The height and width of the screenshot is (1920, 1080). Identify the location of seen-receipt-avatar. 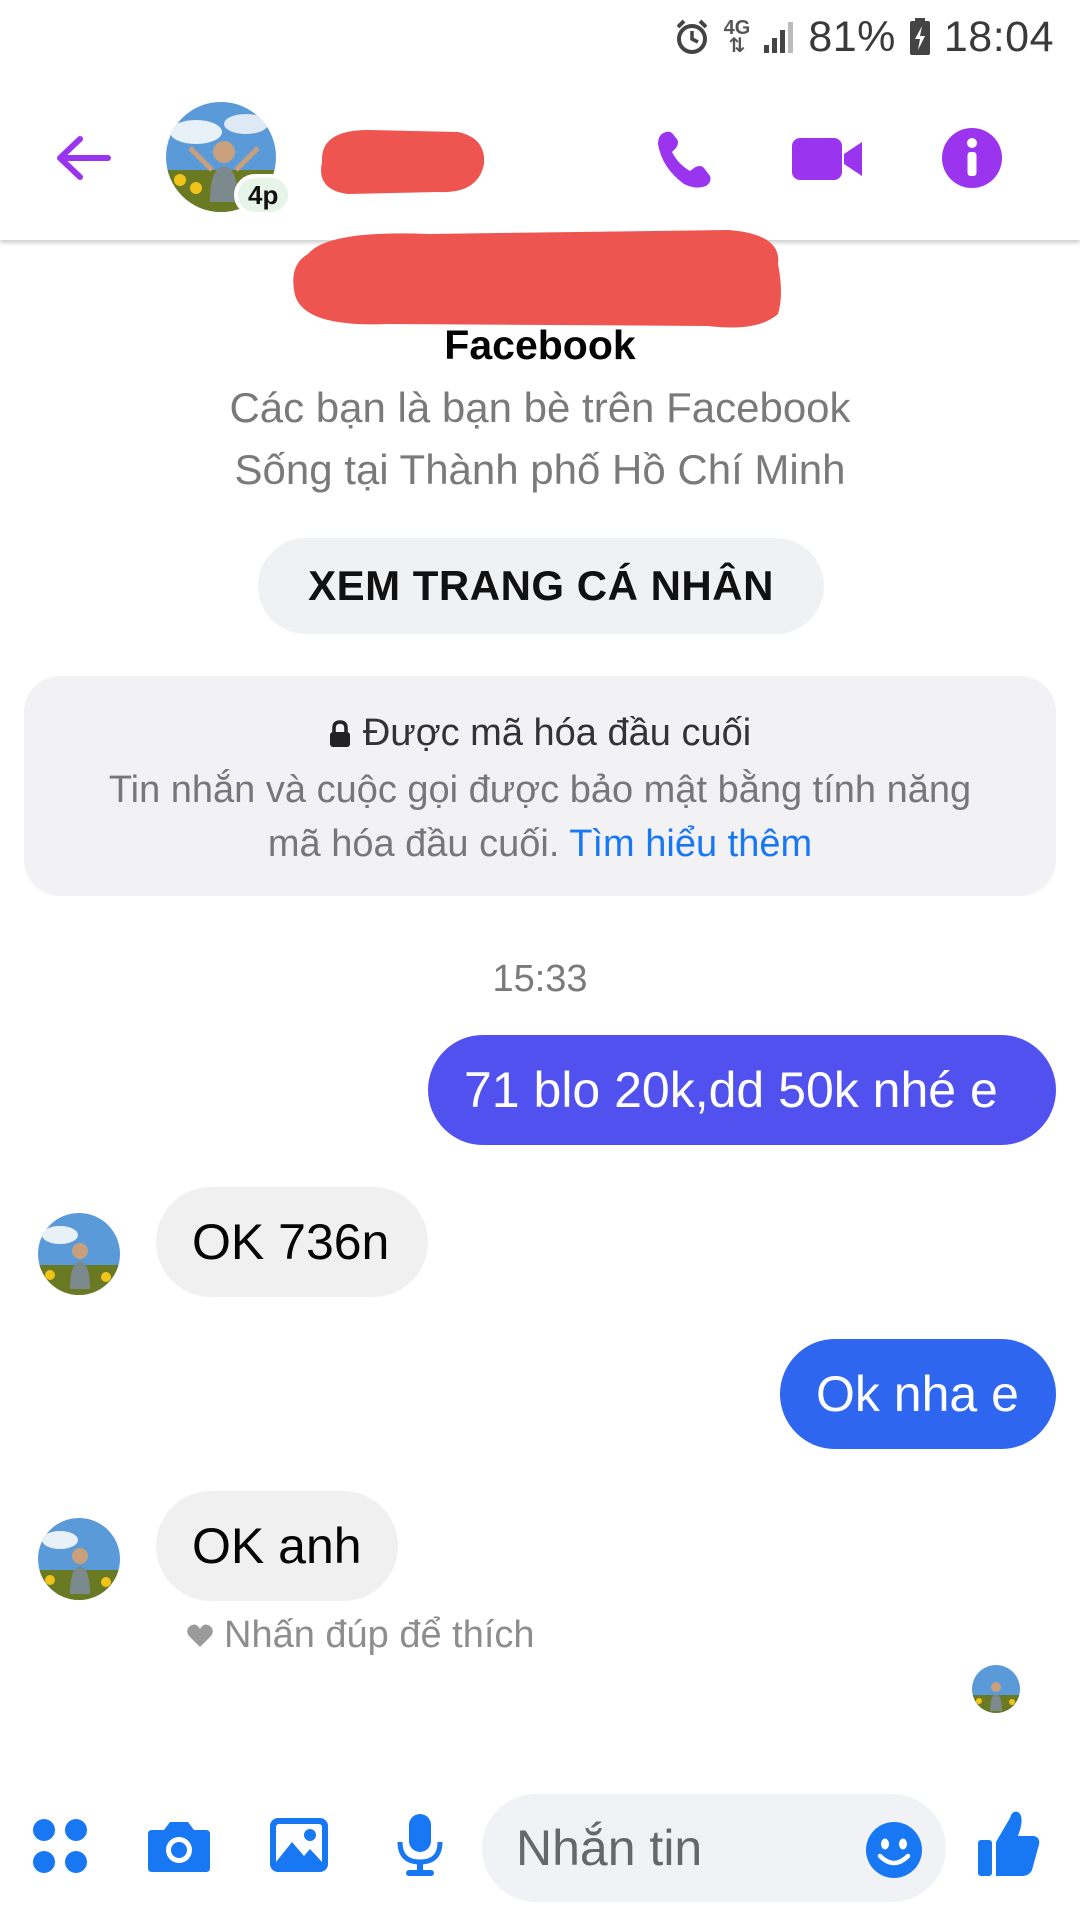
(996, 1689).